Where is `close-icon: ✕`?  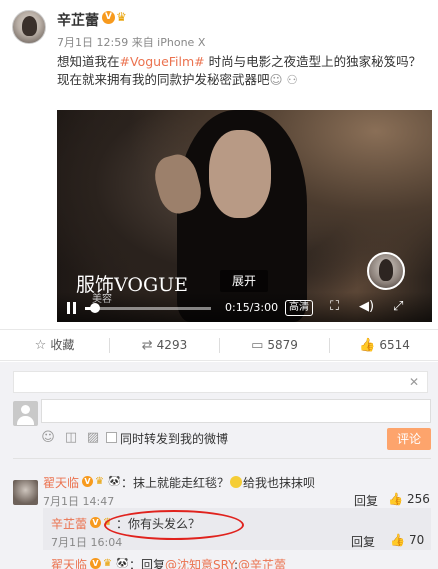 close-icon: ✕ is located at coordinates (414, 382).